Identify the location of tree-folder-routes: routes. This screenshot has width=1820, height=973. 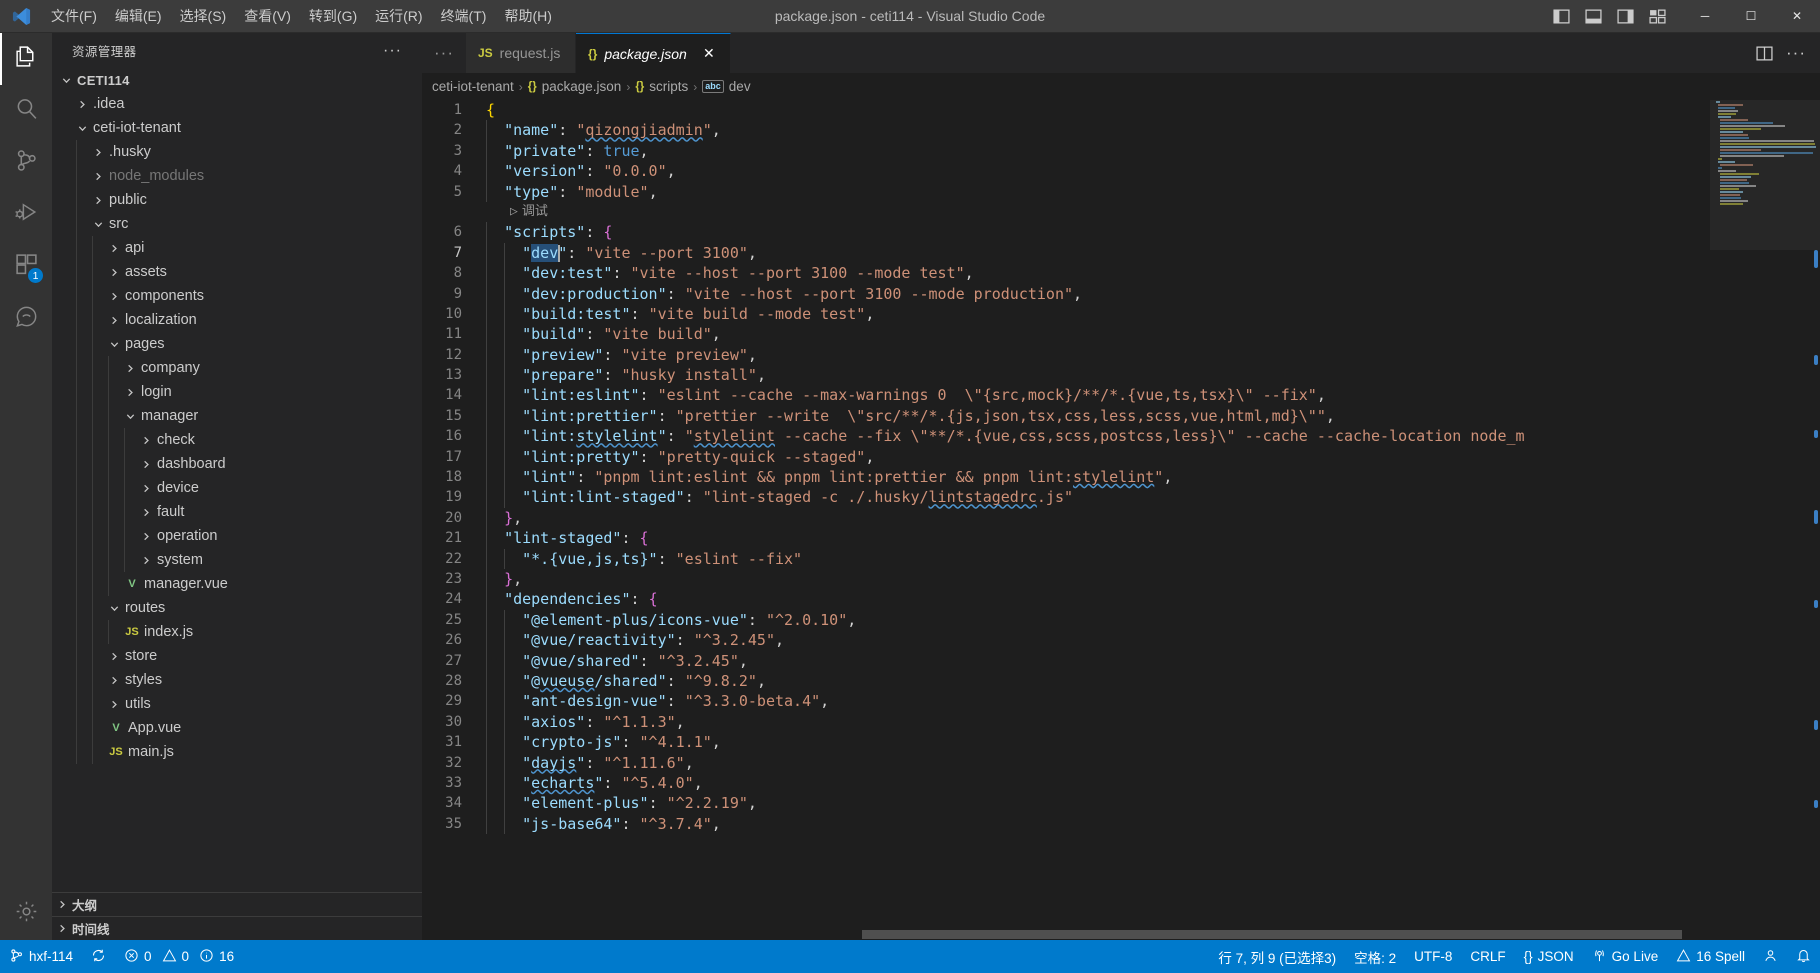
(237, 608).